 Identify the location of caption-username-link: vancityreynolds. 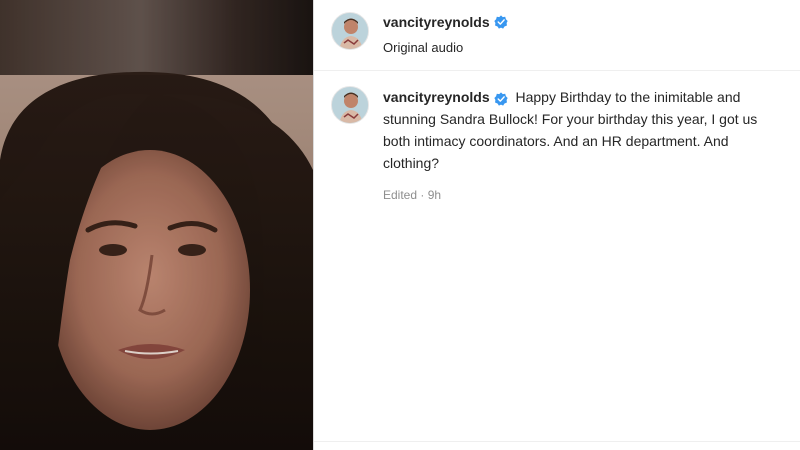
(445, 97).